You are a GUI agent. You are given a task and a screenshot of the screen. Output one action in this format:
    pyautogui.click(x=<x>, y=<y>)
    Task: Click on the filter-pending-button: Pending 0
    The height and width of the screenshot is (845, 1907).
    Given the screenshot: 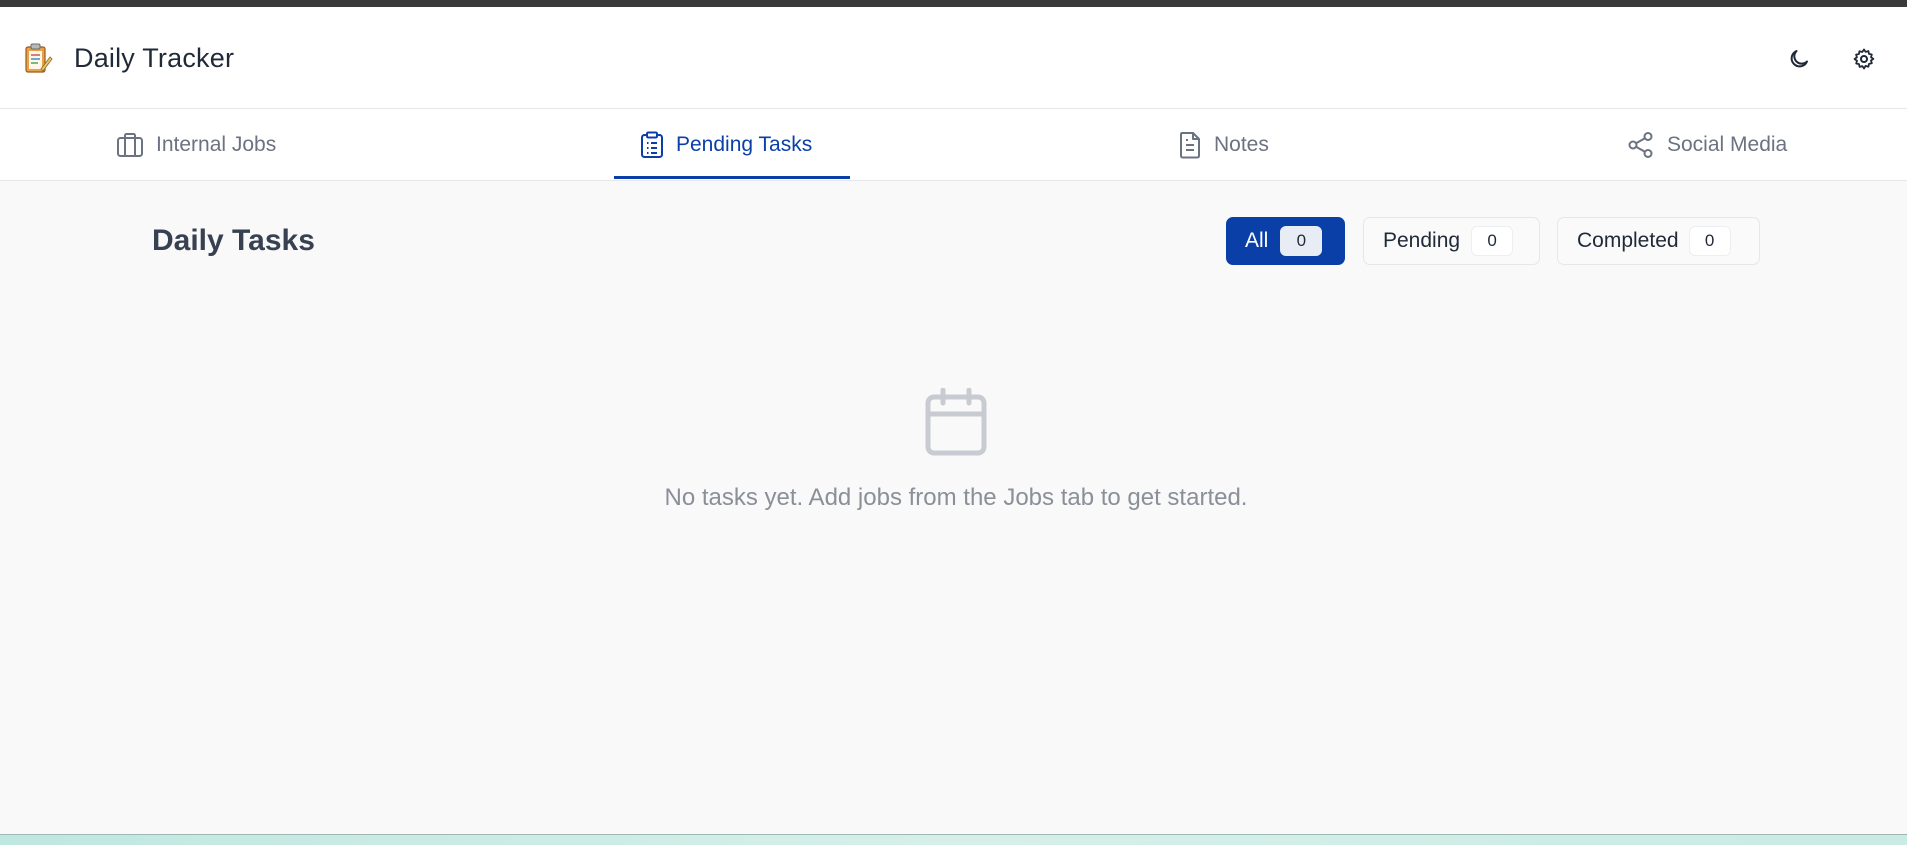 What is the action you would take?
    pyautogui.click(x=1451, y=241)
    